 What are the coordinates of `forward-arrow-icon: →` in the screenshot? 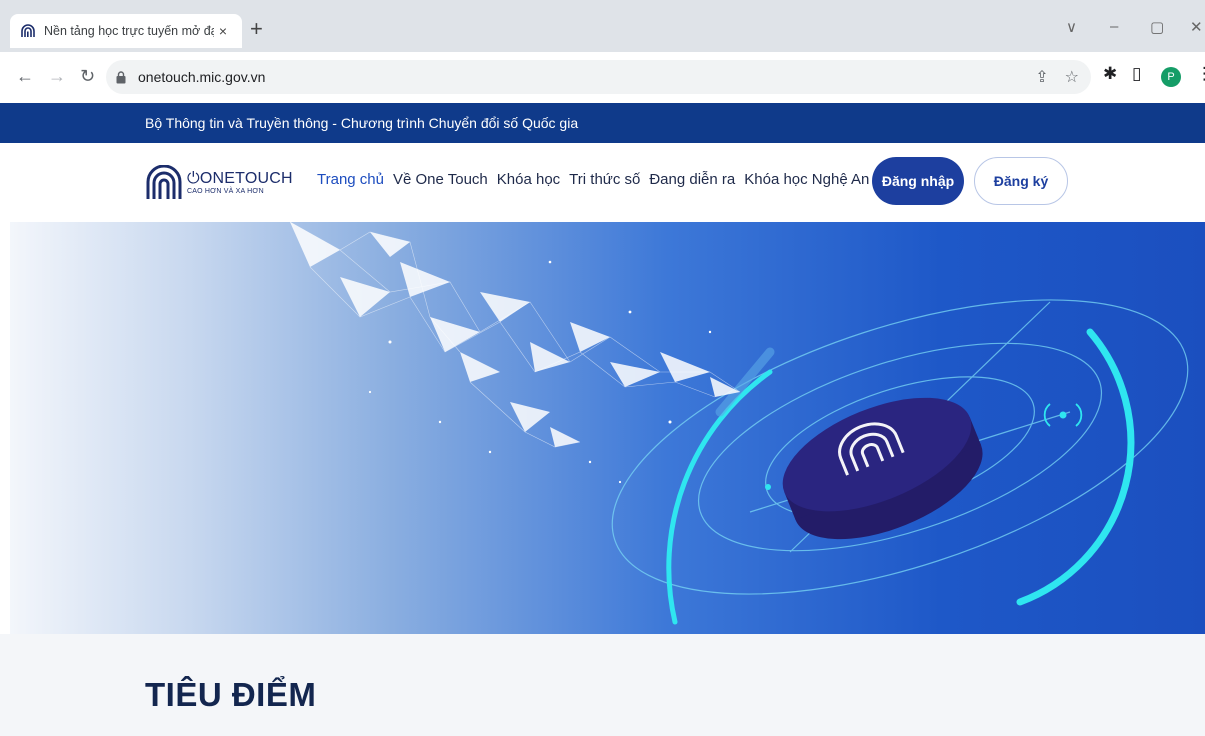 It's located at (57, 76).